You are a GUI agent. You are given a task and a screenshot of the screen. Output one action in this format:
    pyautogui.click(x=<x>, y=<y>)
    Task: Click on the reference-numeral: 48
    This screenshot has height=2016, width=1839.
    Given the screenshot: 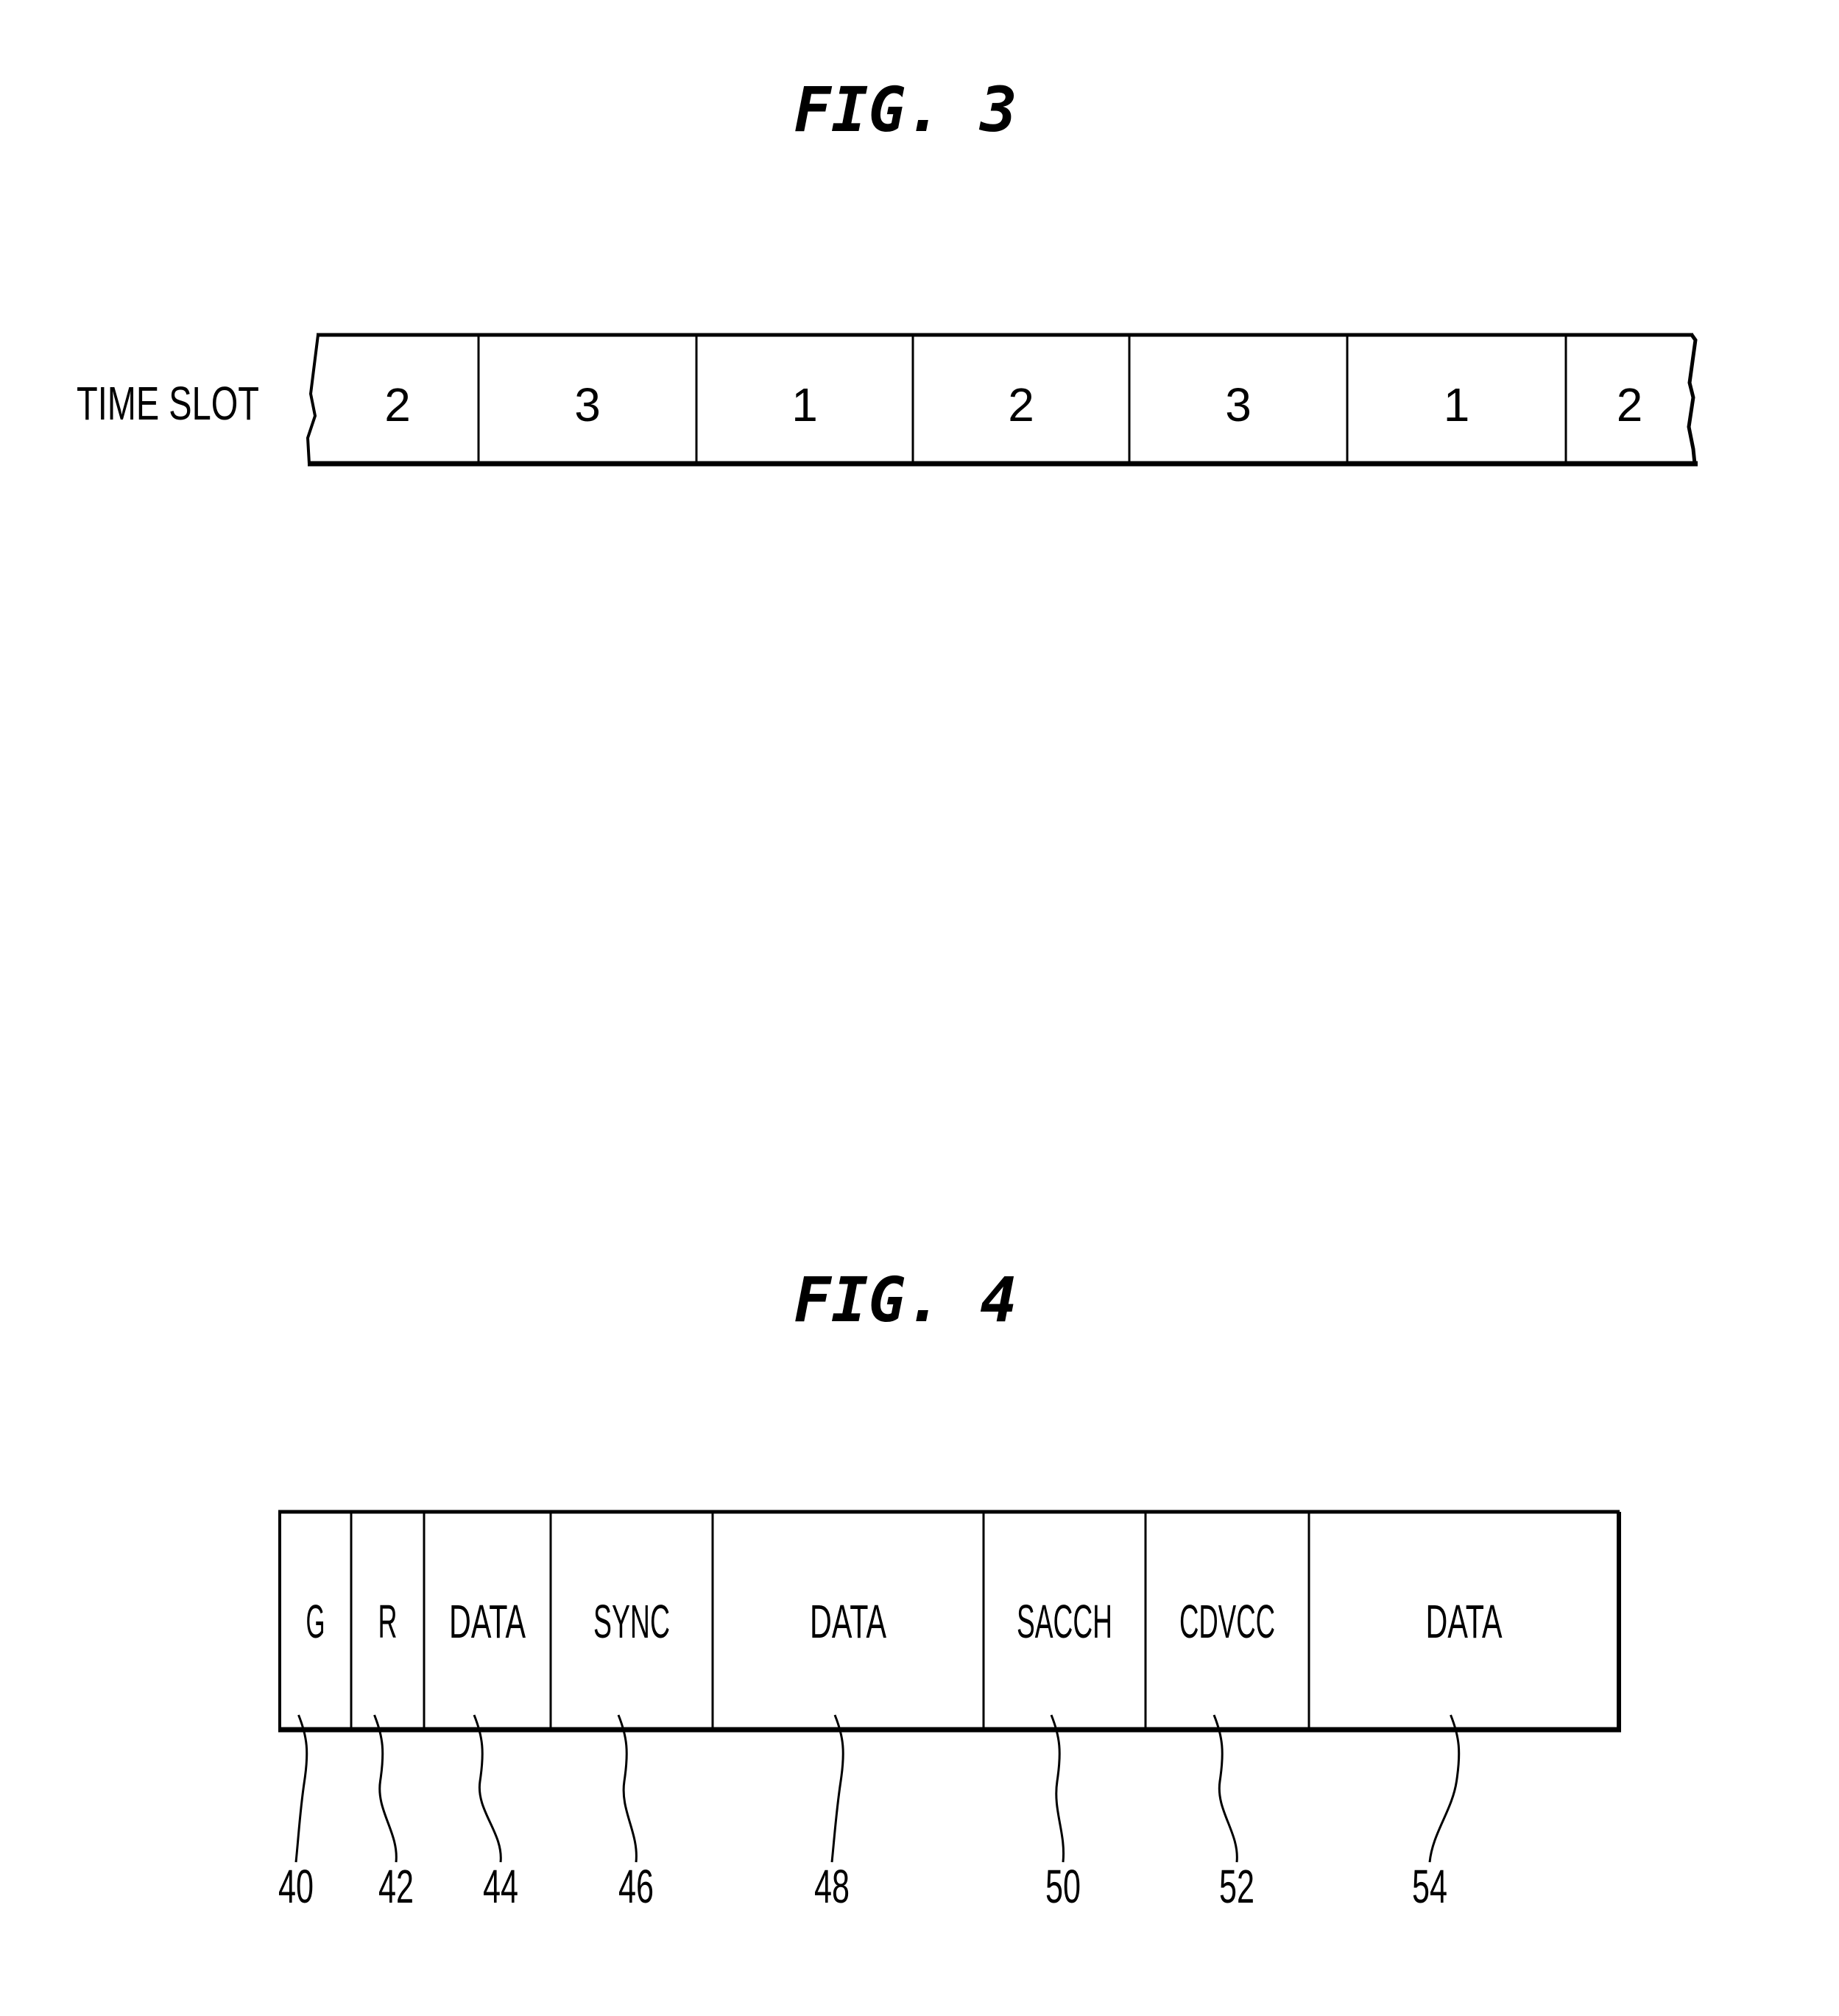 What is the action you would take?
    pyautogui.click(x=832, y=1886)
    